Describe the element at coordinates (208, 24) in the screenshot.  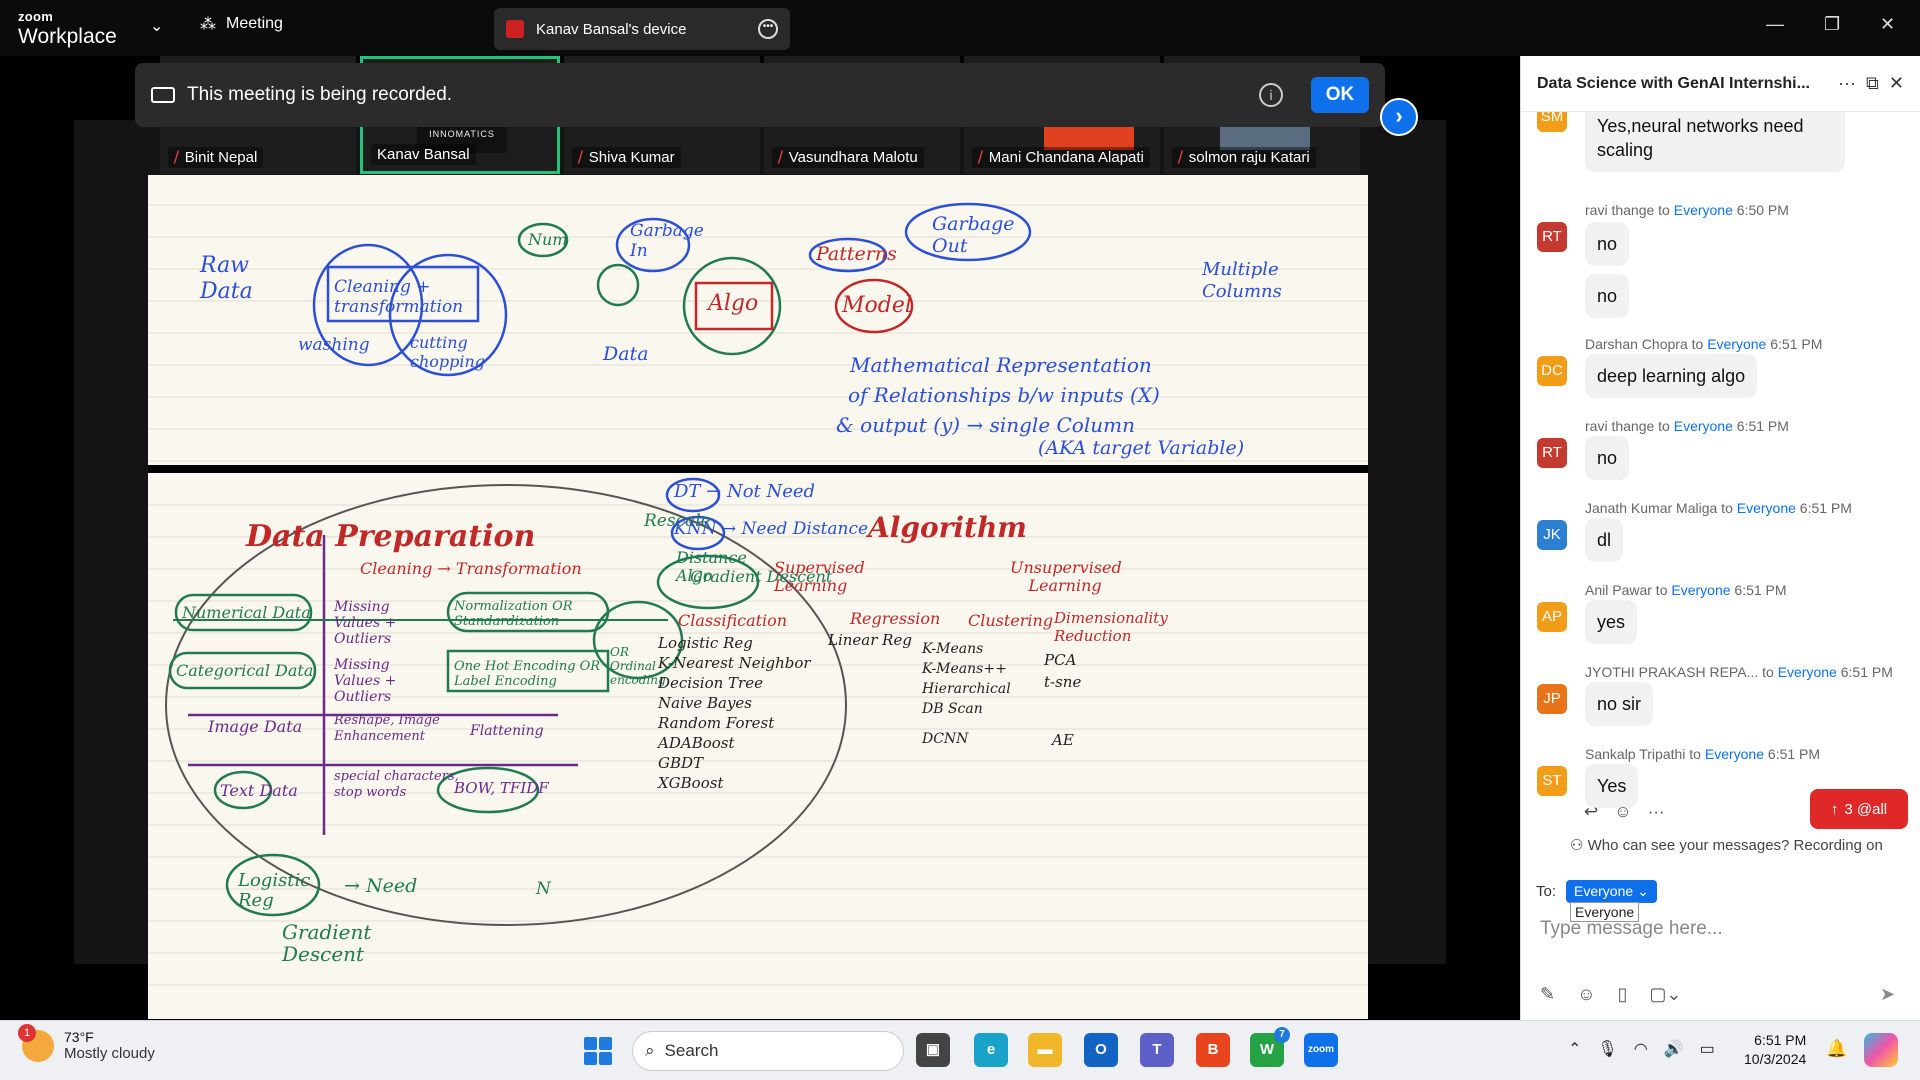
I see `people-icon: ⁂` at that location.